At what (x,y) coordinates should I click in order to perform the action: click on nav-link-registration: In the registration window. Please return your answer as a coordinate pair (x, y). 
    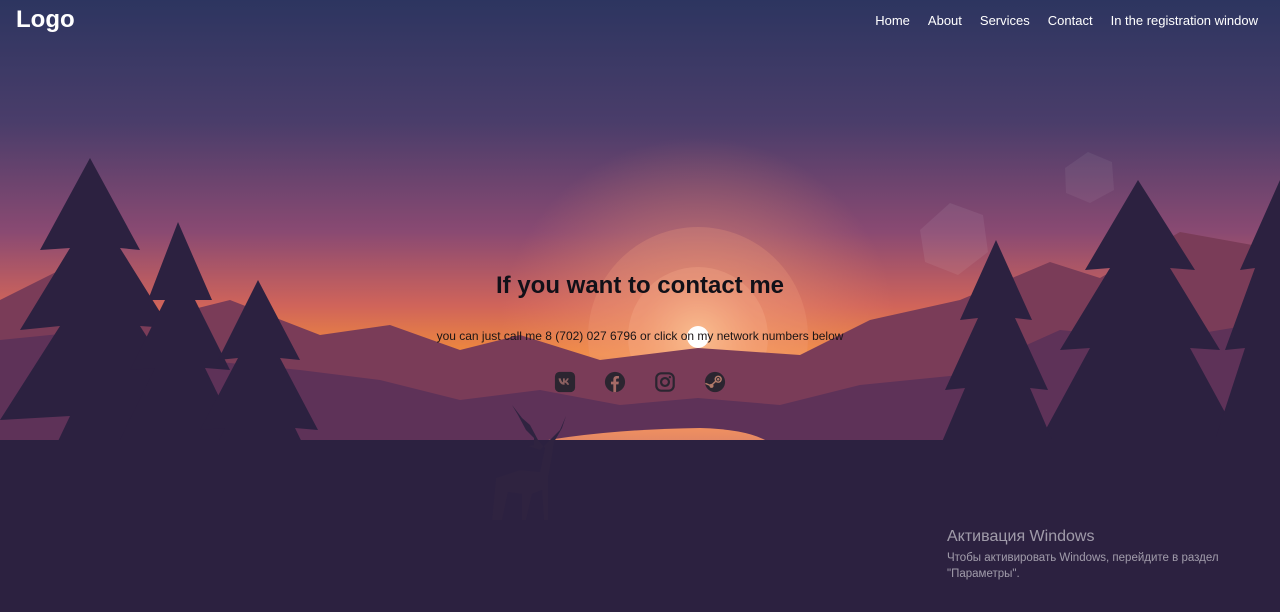
    Looking at the image, I should click on (1184, 20).